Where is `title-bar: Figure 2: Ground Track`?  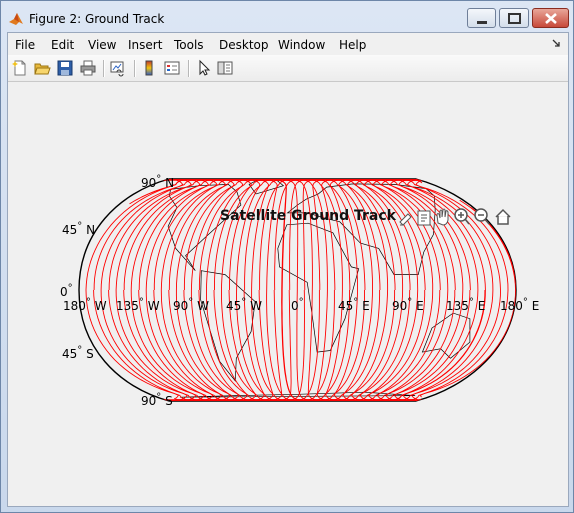
title-bar: Figure 2: Ground Track is located at coordinates (287, 16).